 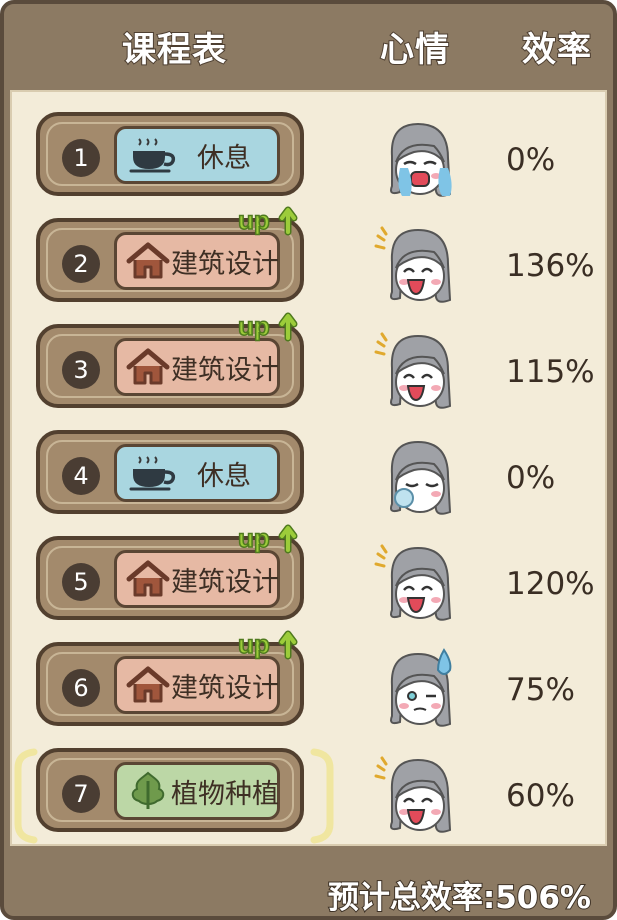 What do you see at coordinates (550, 584) in the screenshot?
I see `efficiency-value: 120%` at bounding box center [550, 584].